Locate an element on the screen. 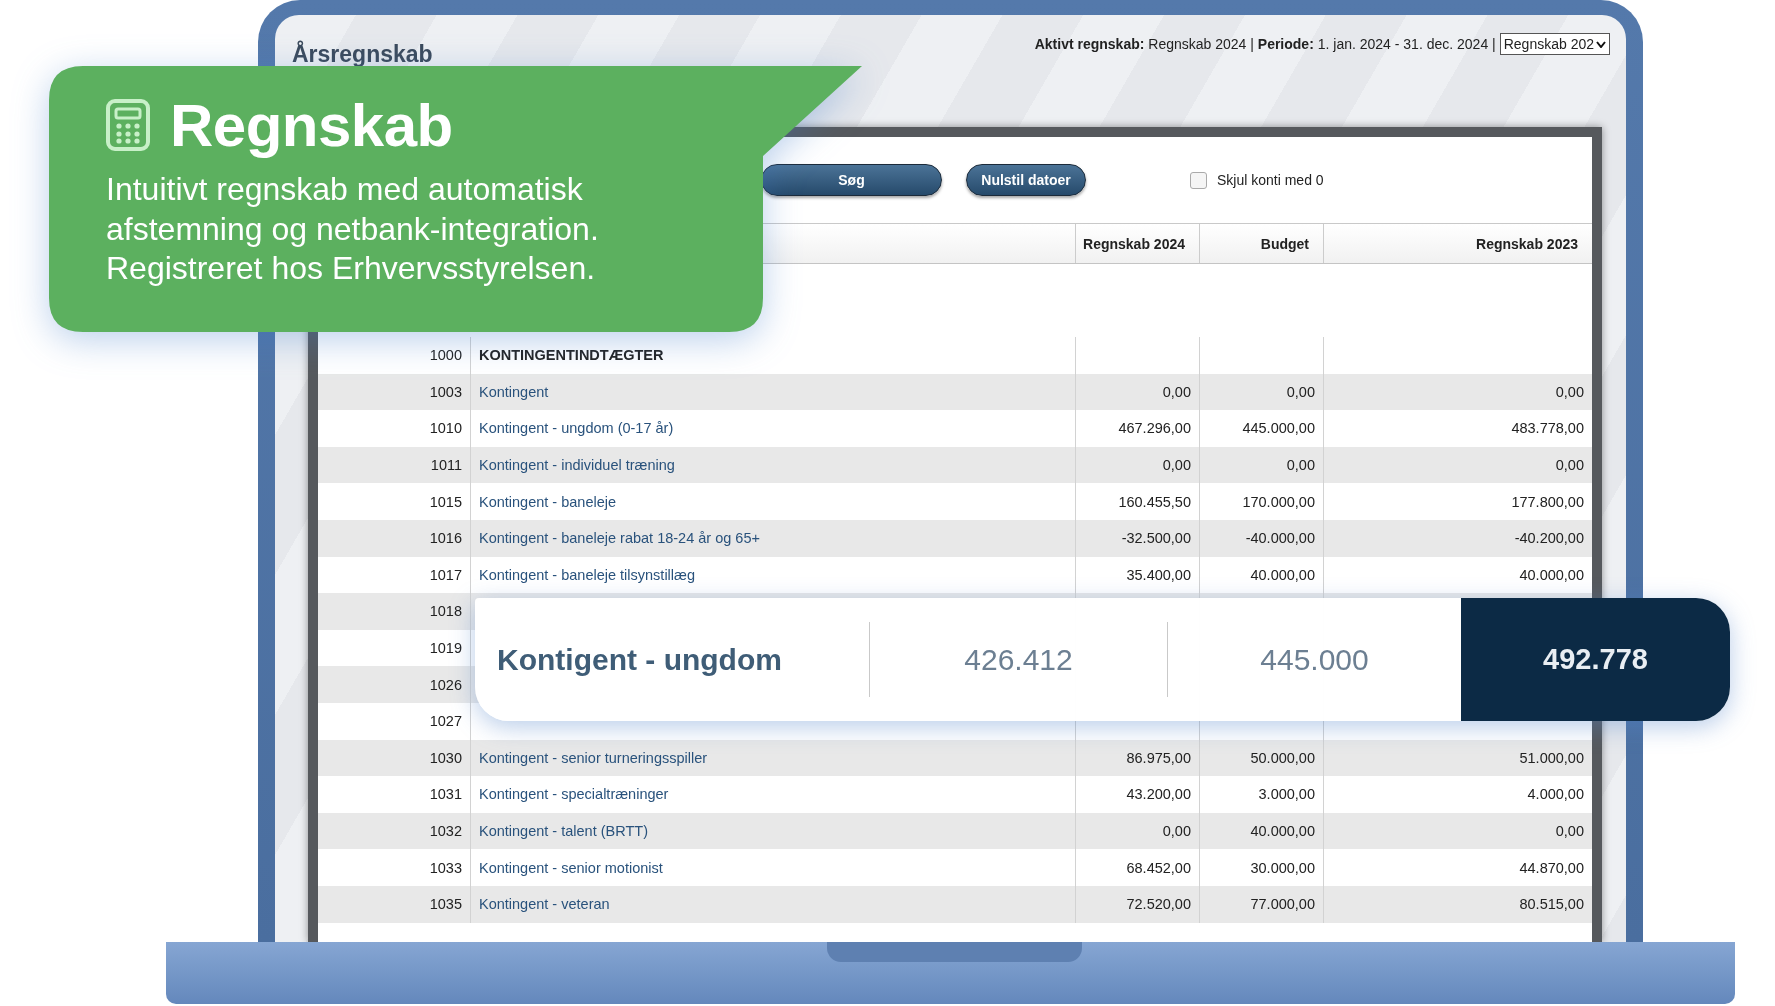 Image resolution: width=1775 pixels, height=1006 pixels. column-header: Regnskab 2024 is located at coordinates (1137, 243).